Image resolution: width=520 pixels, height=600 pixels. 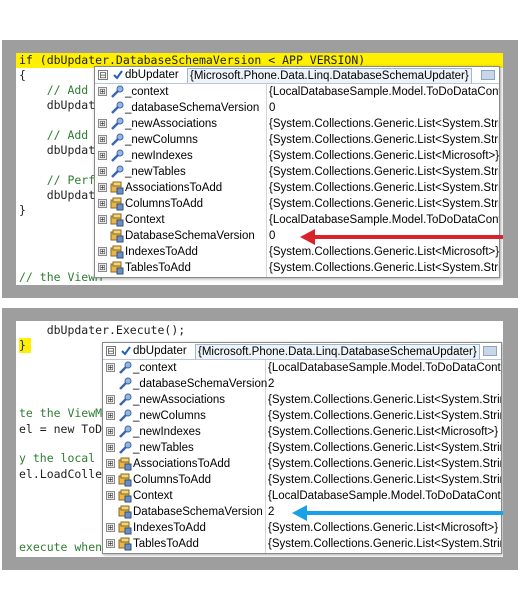 What do you see at coordinates (299, 513) in the screenshot?
I see `arrow-head-icon` at bounding box center [299, 513].